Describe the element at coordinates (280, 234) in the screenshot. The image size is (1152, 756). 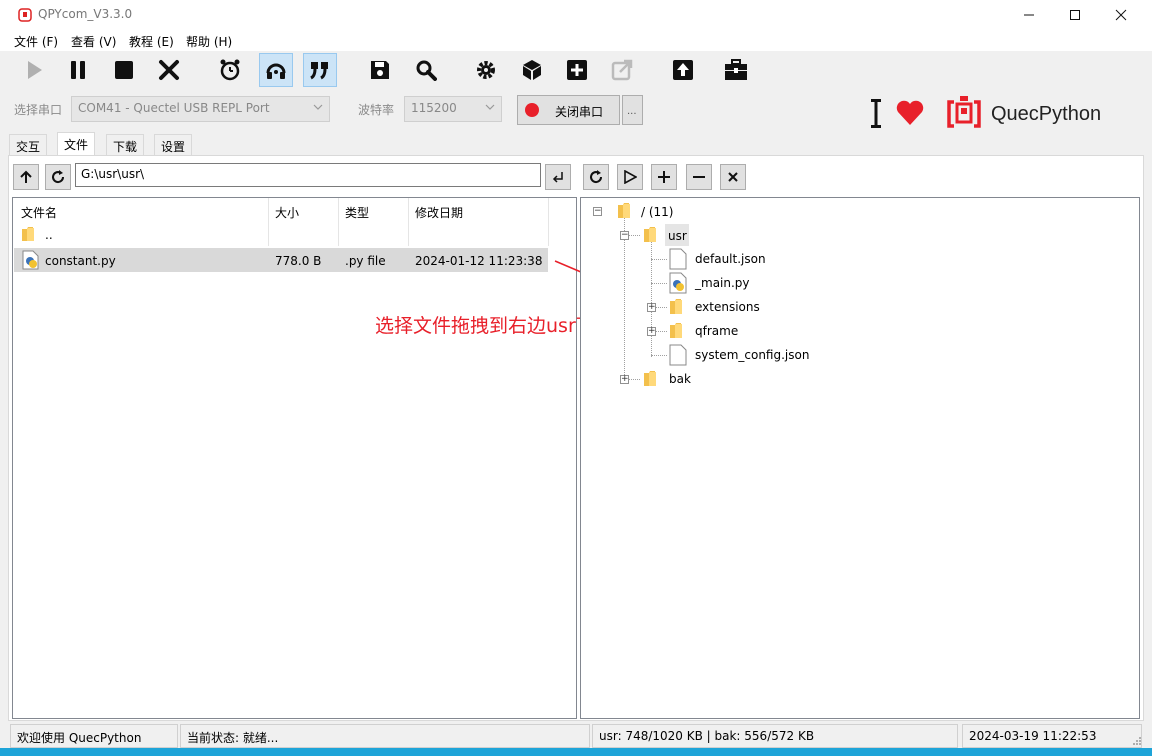
I see `list-item-parent: ..` at that location.